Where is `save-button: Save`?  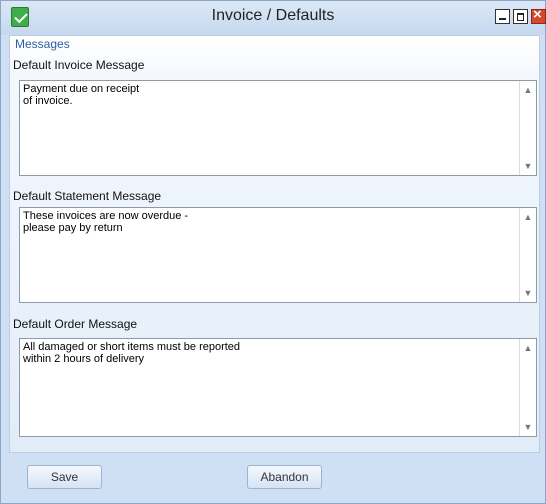 save-button: Save is located at coordinates (64, 477).